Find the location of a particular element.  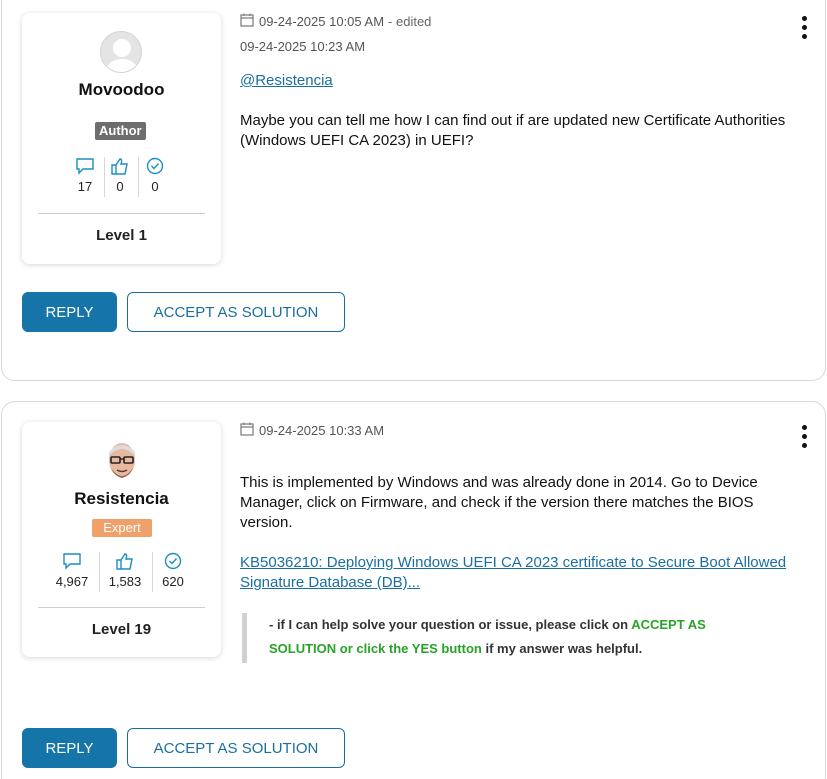

posted-time: 09-24-2025 10:33 AM is located at coordinates (322, 430).